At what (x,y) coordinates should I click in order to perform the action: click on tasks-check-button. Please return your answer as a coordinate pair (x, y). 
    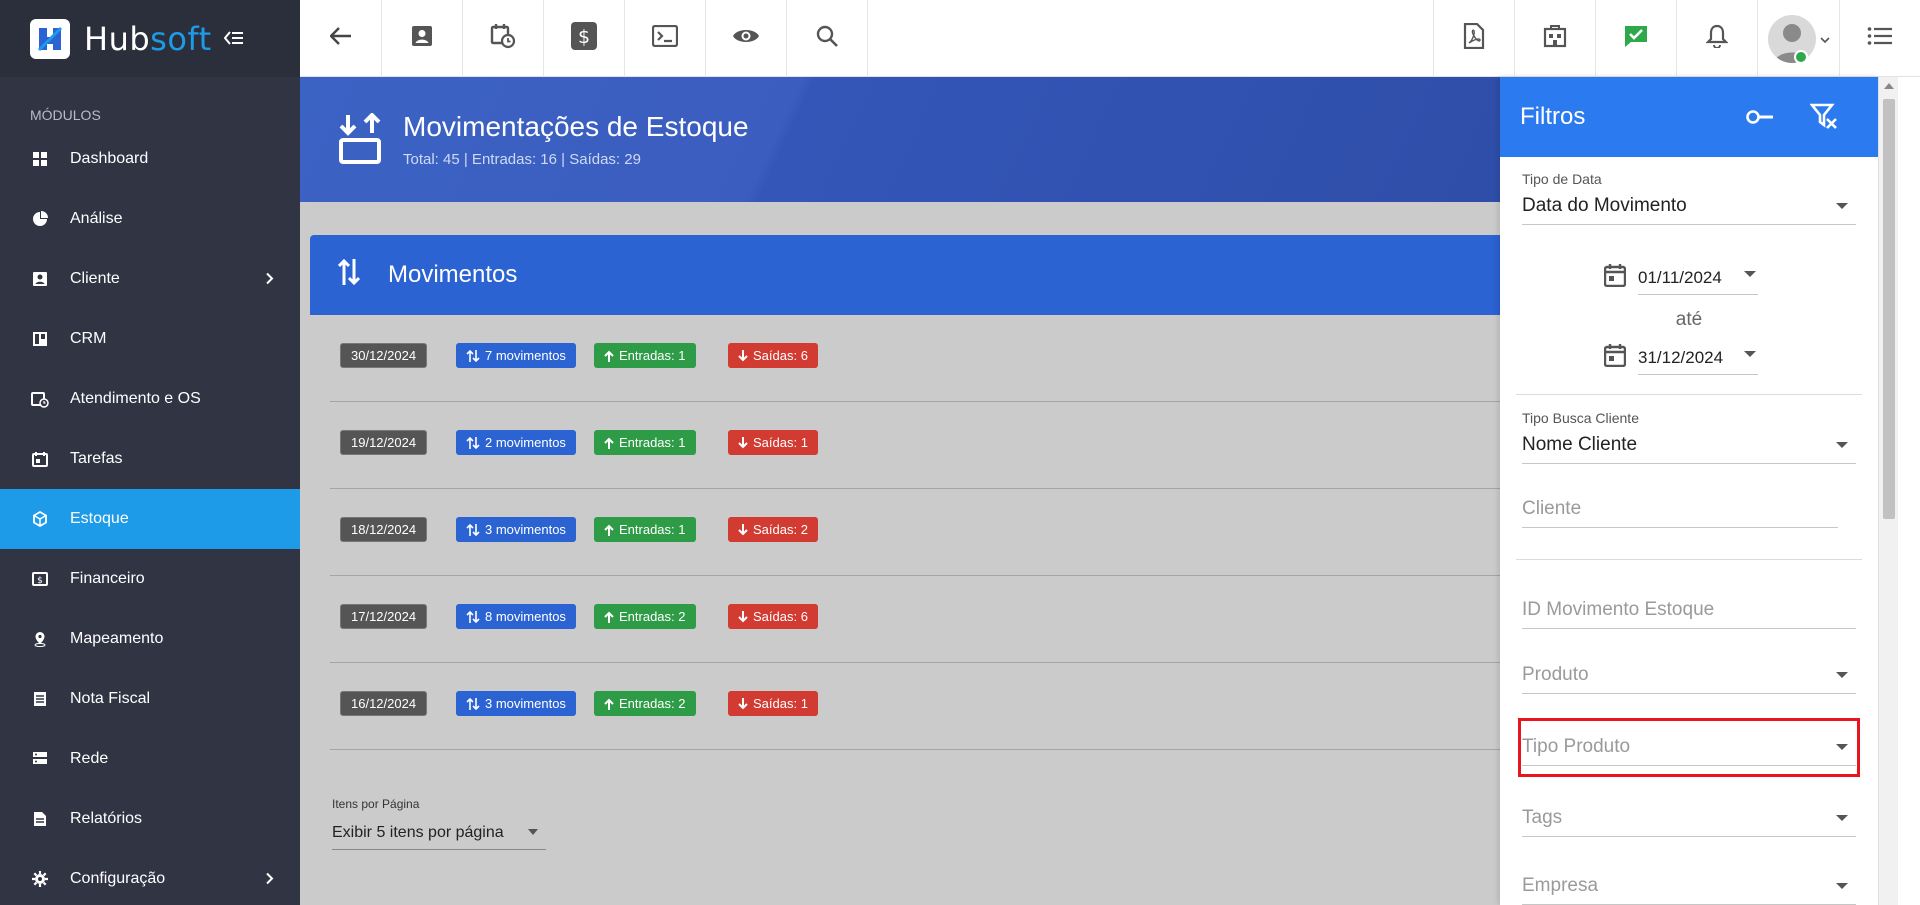
    Looking at the image, I should click on (1635, 38).